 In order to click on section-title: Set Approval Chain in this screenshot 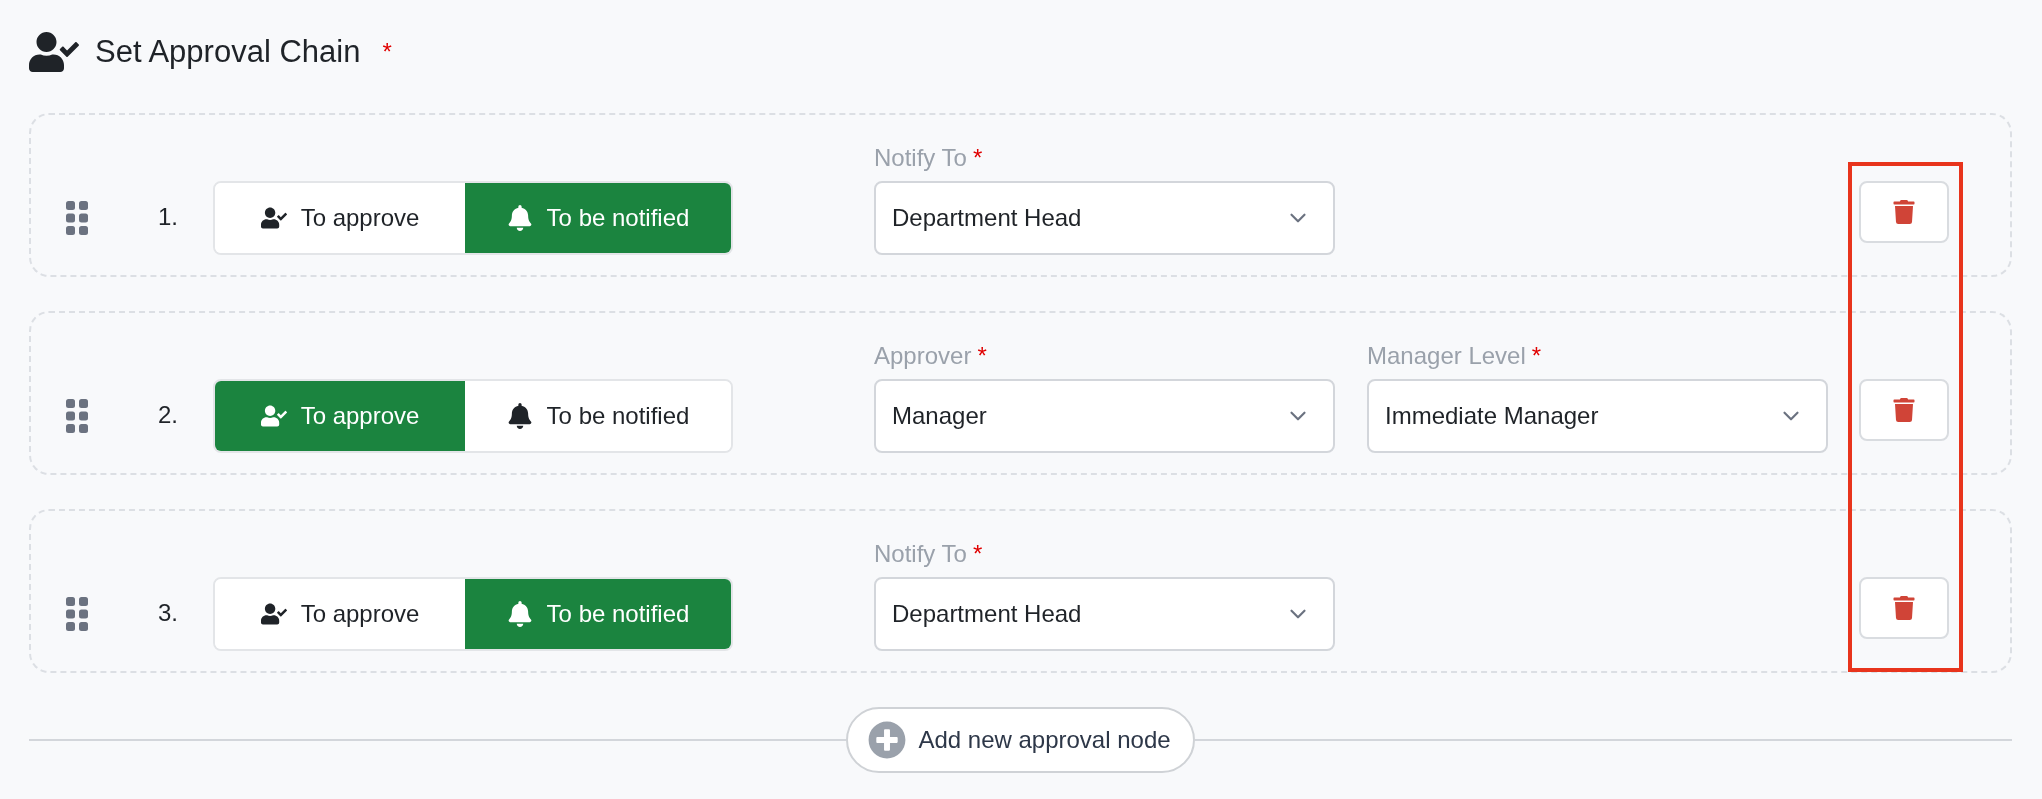, I will do `click(228, 52)`.